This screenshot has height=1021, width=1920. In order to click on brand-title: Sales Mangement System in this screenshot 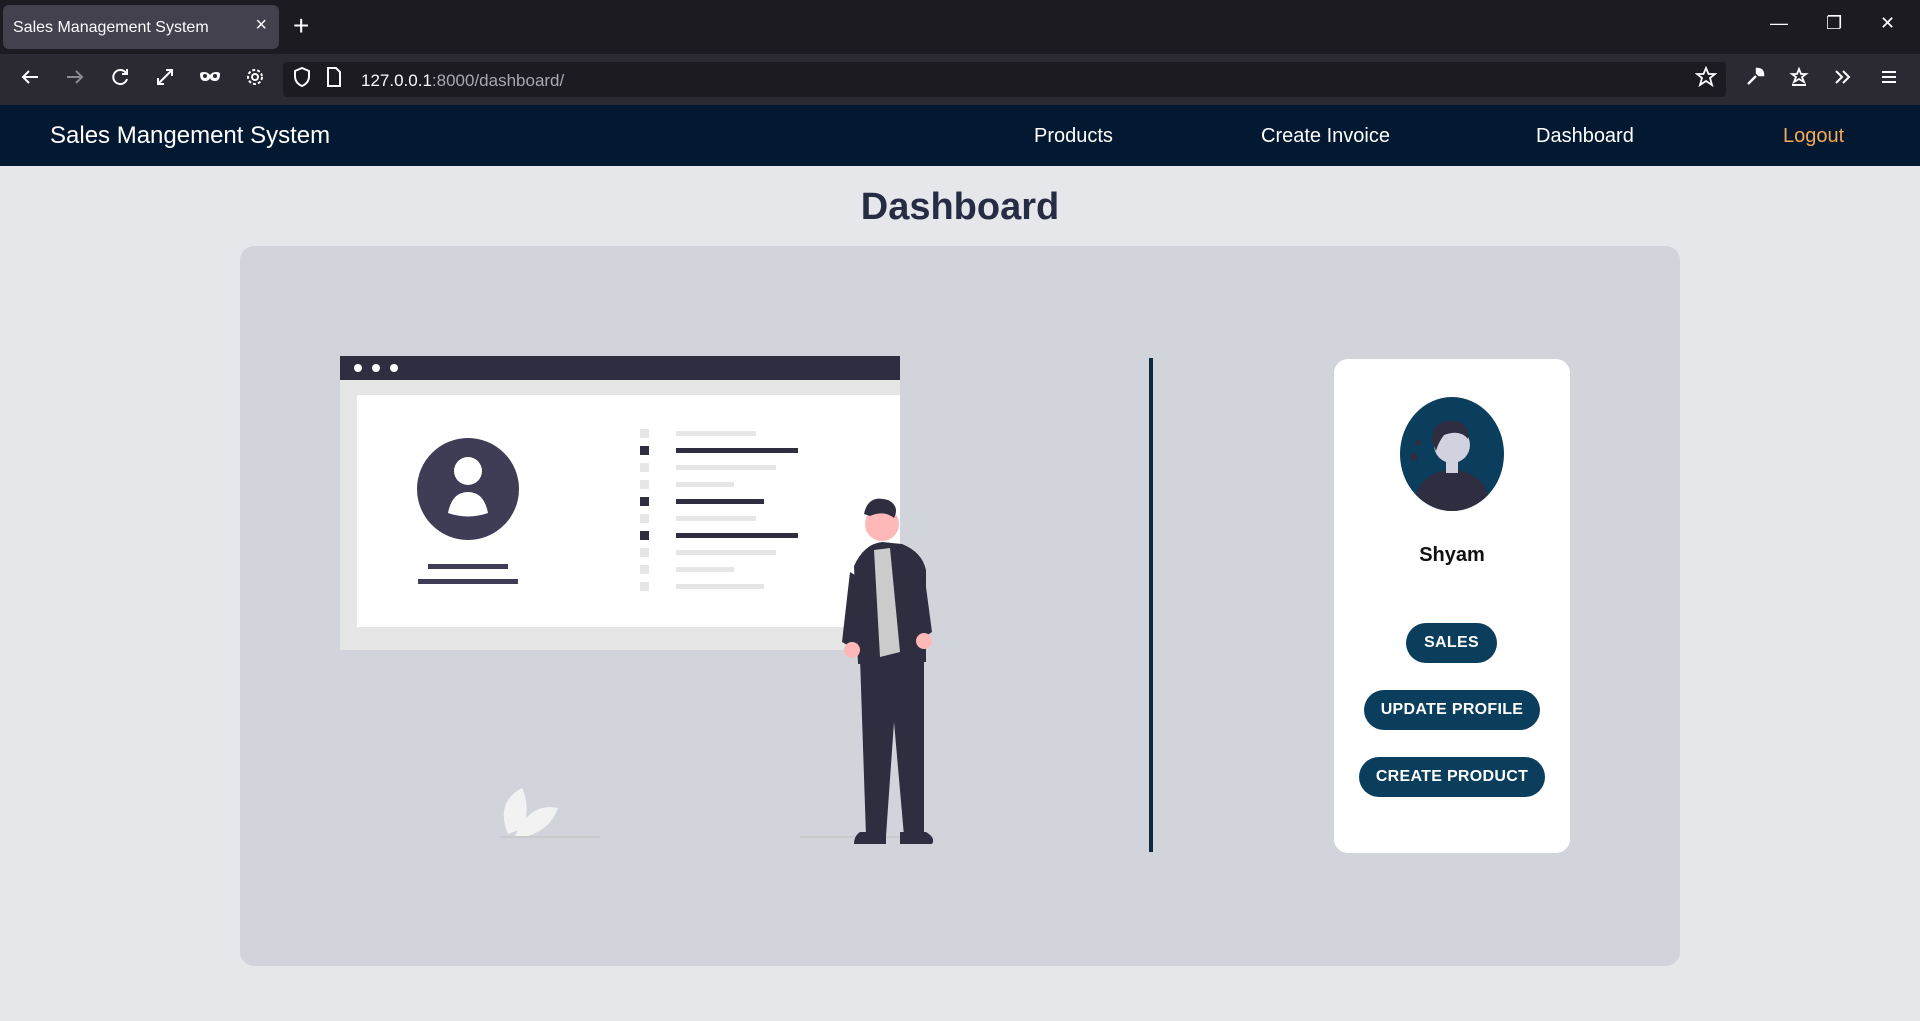, I will do `click(190, 136)`.